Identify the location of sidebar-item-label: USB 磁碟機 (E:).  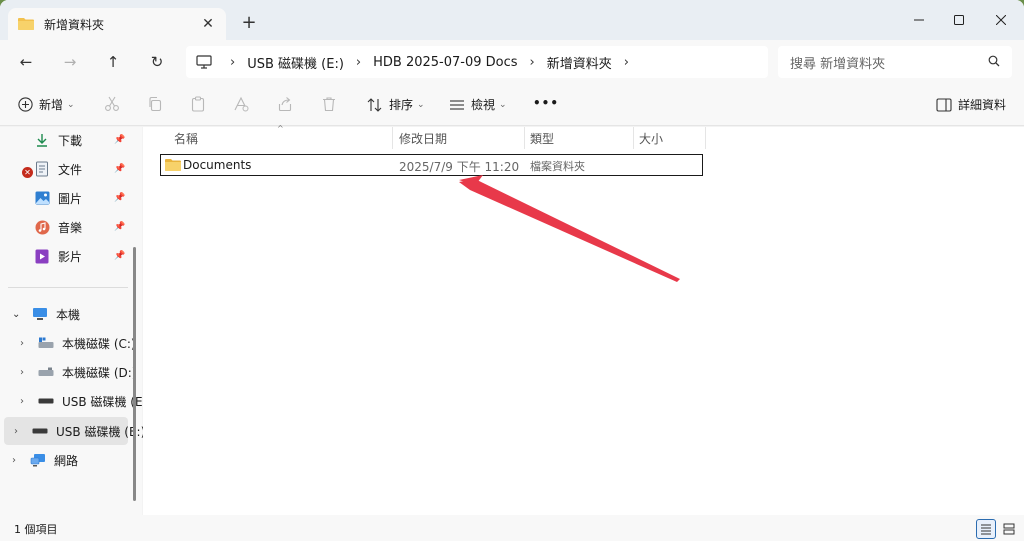
(101, 431).